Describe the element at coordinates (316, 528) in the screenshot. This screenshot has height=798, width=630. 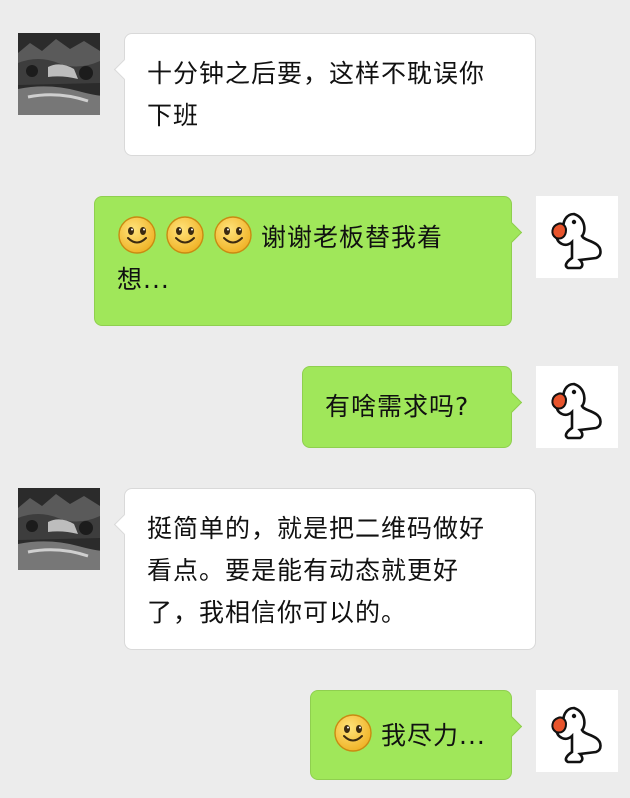
I see `message-text: 挺简单的，就是把二维码做好` at that location.